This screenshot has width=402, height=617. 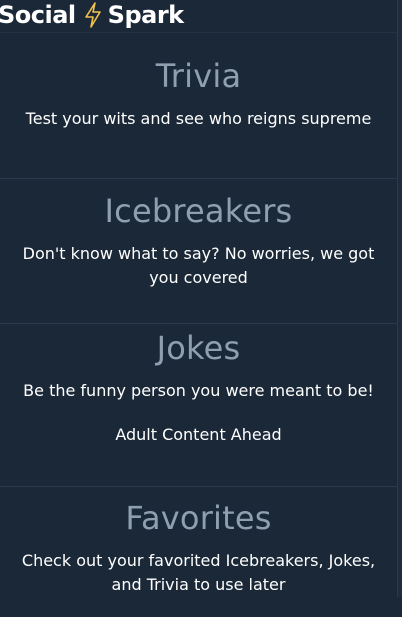 I want to click on brand-name-right: Spark, so click(x=145, y=15).